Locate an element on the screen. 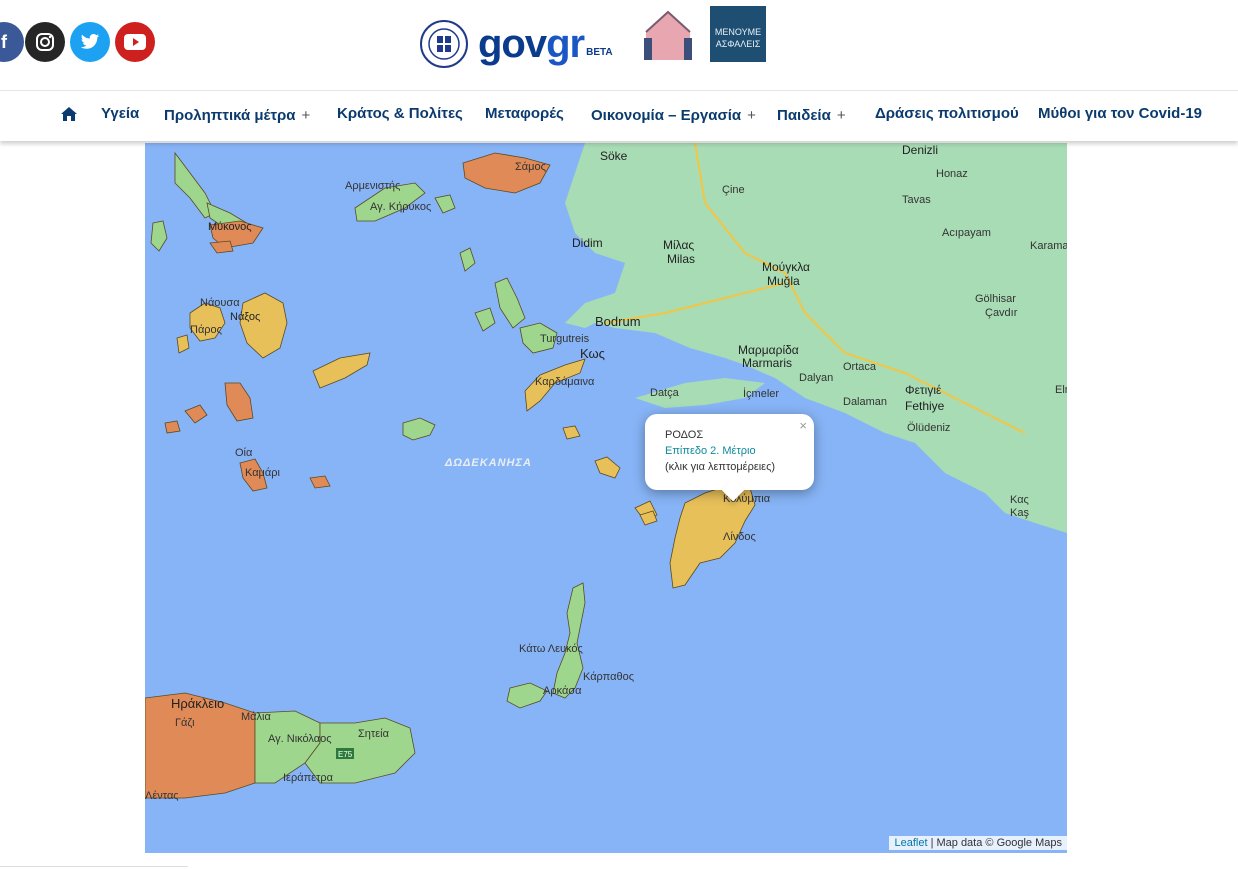 Image resolution: width=1238 pixels, height=869 pixels. nav-item-kratos: Κράτος & Πολίτες is located at coordinates (400, 113).